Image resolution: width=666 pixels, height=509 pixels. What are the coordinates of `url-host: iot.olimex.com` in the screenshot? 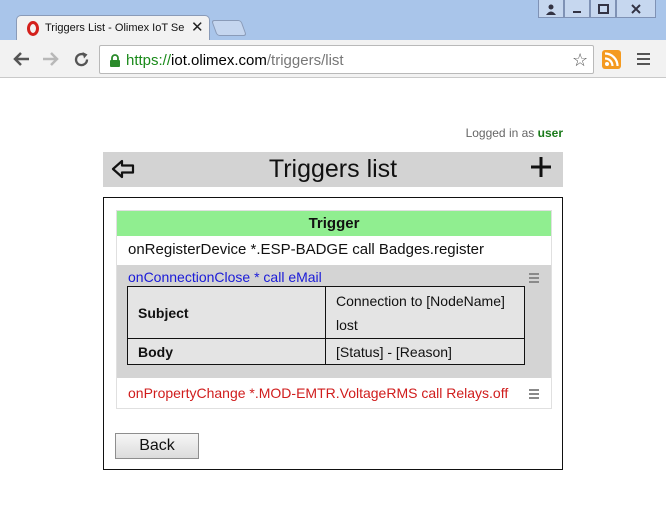 It's located at (219, 60).